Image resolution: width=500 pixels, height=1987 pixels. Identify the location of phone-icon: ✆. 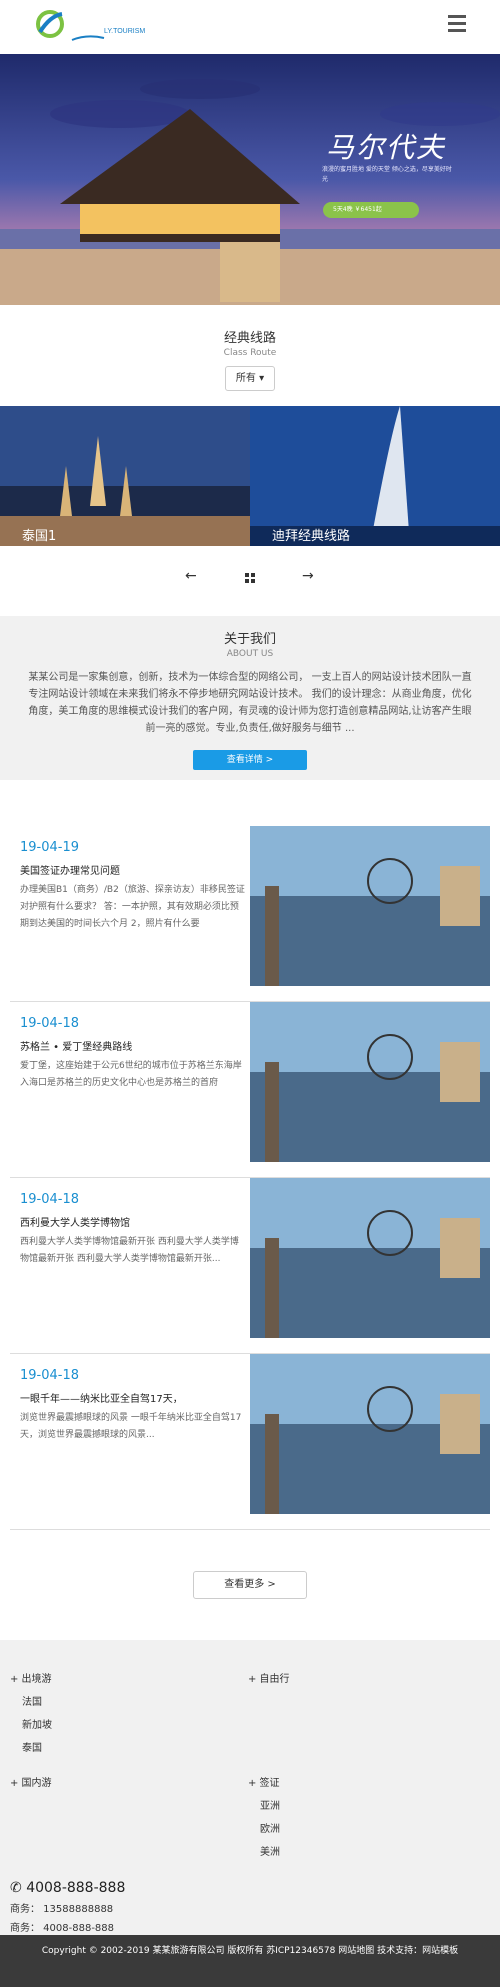
(16, 1888).